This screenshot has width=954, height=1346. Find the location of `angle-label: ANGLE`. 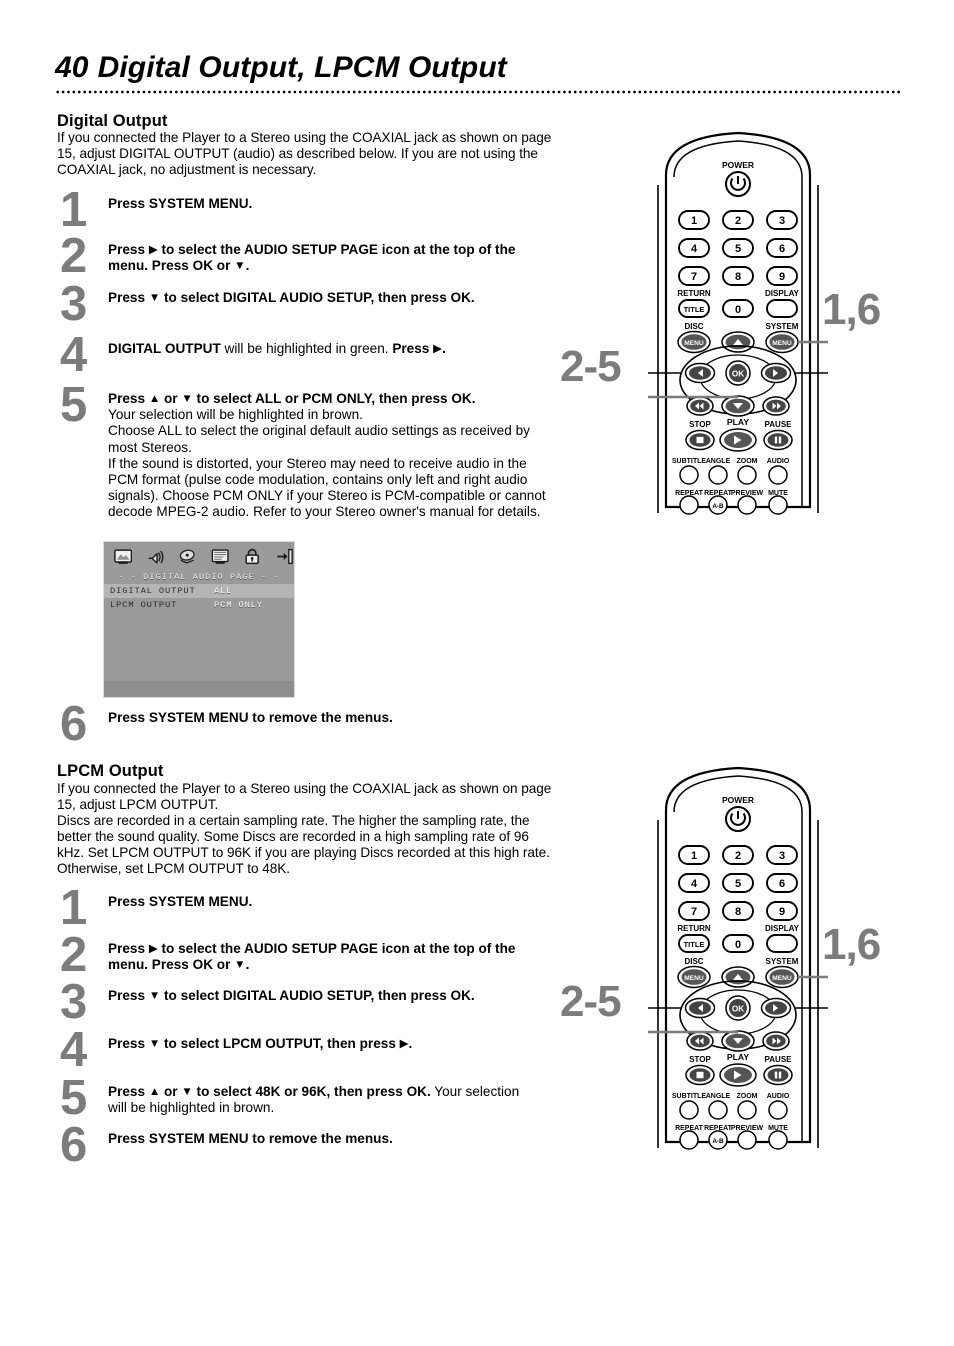

angle-label: ANGLE is located at coordinates (718, 1096).